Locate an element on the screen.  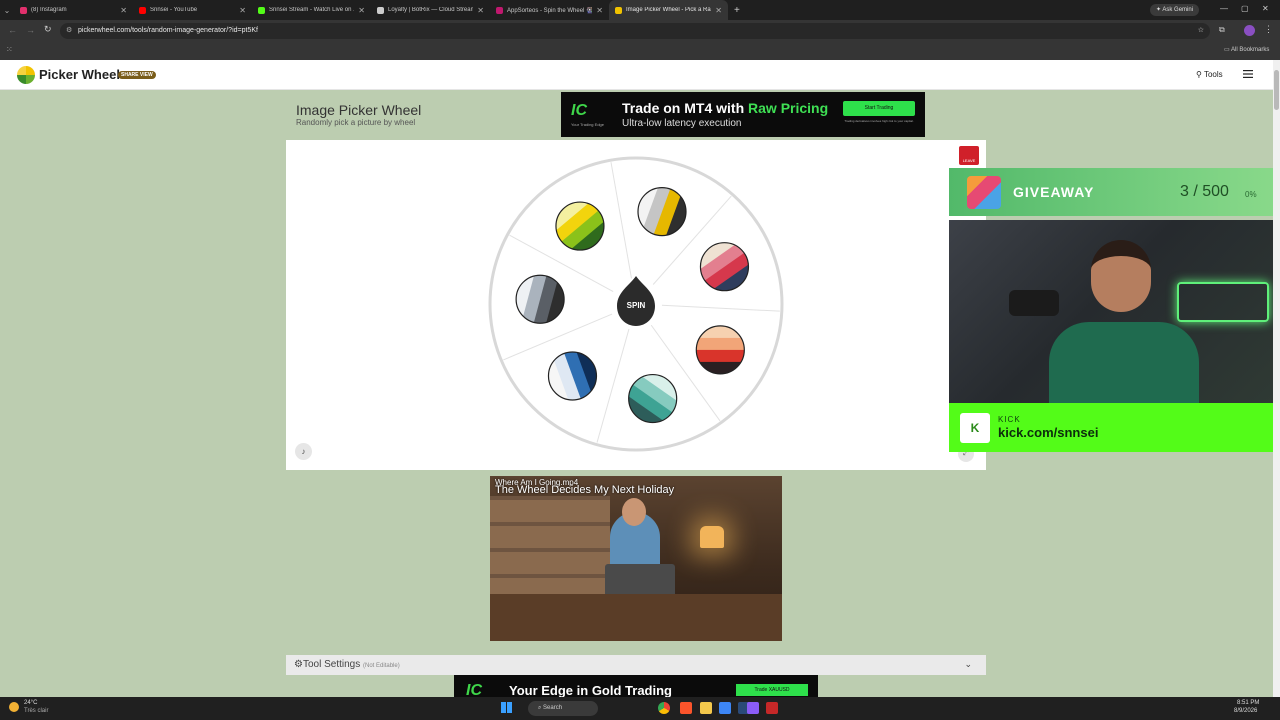
app-taskbar-icon is located at coordinates (772, 708).